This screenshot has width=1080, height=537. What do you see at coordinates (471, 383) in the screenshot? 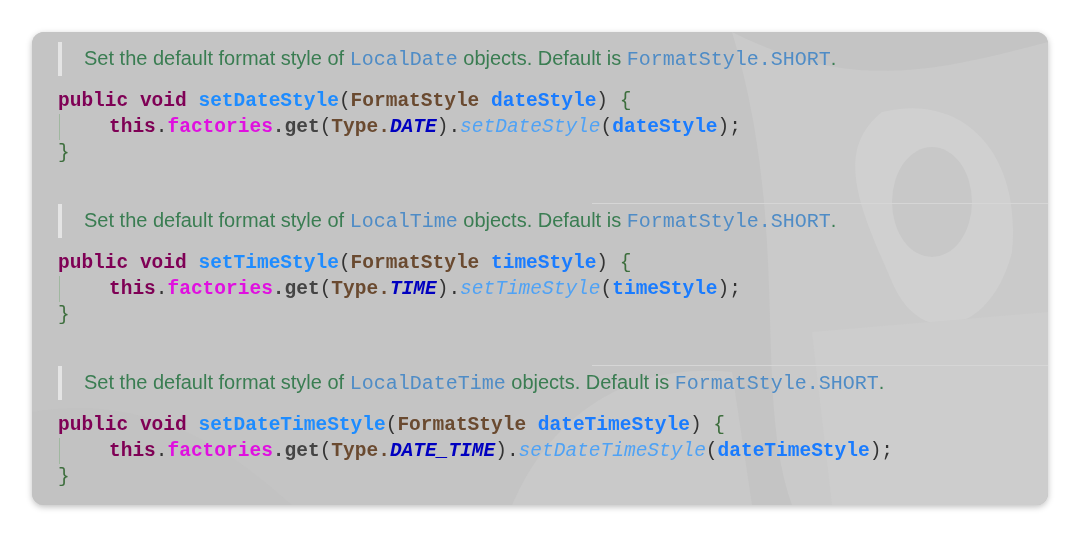
I see `description-text: Set the default format style of LocalDateTime objects. Default is FormatStyle.SHORT.` at bounding box center [471, 383].